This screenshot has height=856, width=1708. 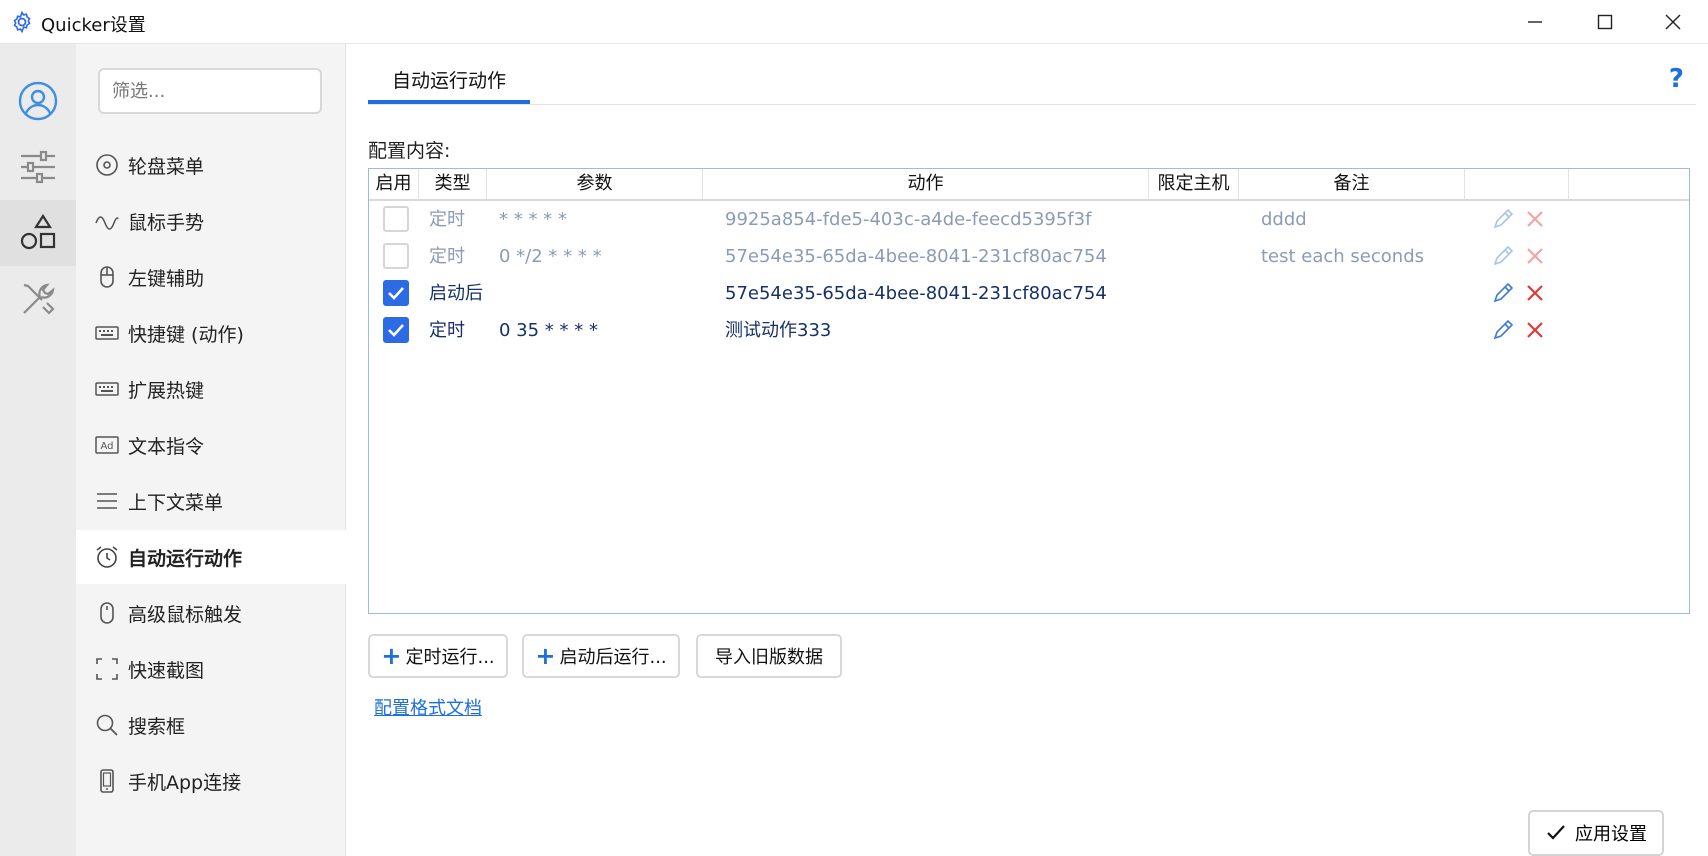 What do you see at coordinates (211, 277) in the screenshot?
I see `nav-item-left-click-assist: 左键辅助` at bounding box center [211, 277].